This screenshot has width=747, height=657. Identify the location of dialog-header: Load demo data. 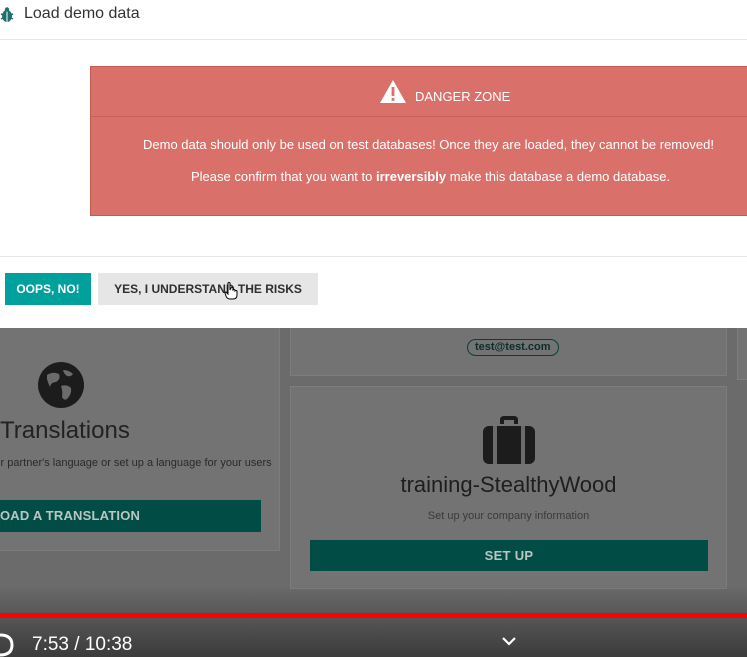
(373, 20).